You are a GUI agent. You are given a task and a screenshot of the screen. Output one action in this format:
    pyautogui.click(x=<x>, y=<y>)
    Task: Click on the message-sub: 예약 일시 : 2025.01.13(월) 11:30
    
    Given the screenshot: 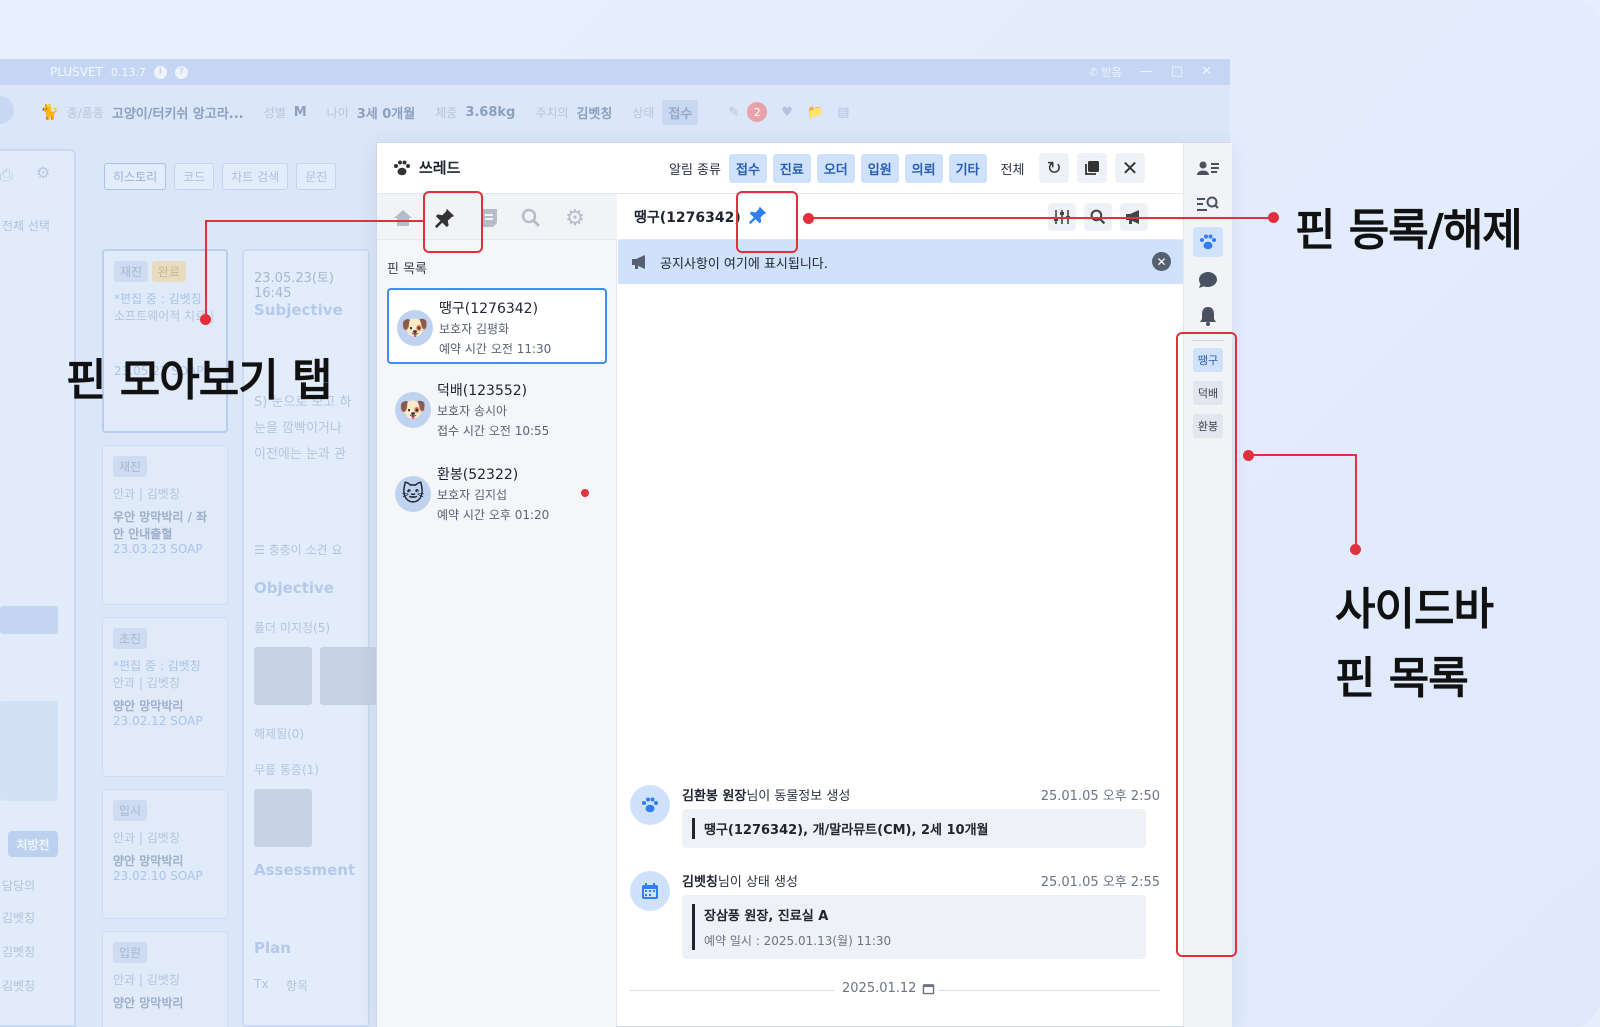 What is the action you would take?
    pyautogui.click(x=798, y=941)
    